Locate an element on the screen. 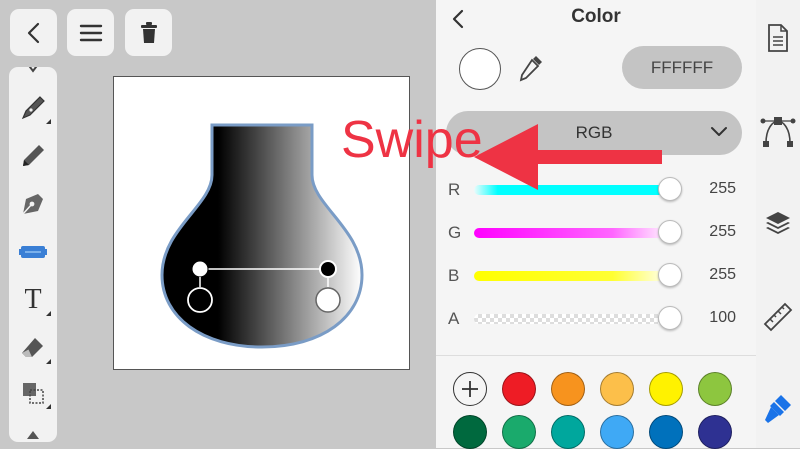 This screenshot has height=449, width=800. panel-title: Color is located at coordinates (596, 16).